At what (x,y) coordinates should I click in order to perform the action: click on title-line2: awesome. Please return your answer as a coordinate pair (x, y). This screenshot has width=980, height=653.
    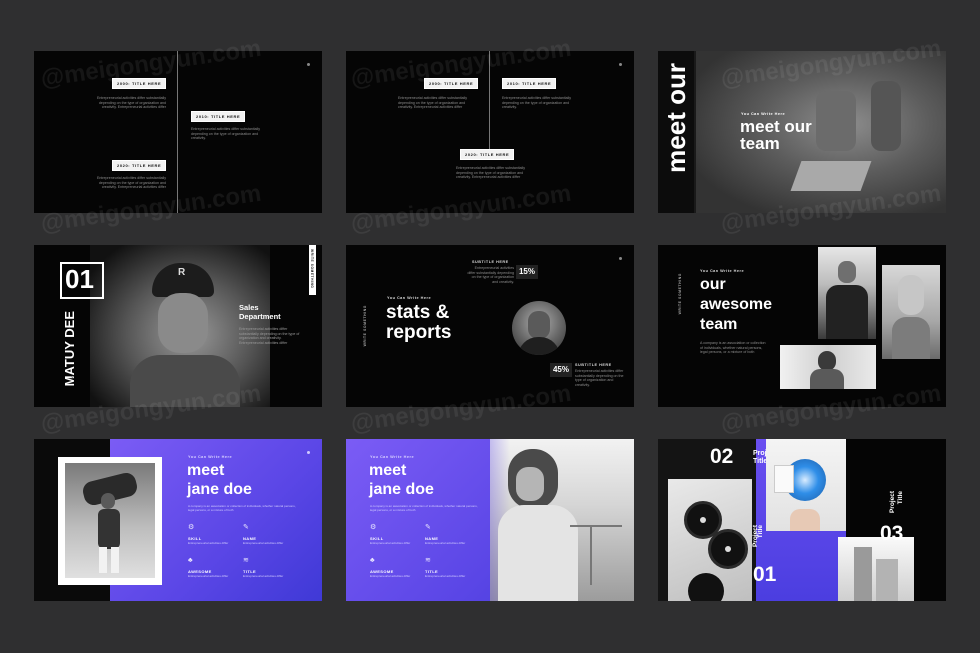
    Looking at the image, I should click on (736, 304).